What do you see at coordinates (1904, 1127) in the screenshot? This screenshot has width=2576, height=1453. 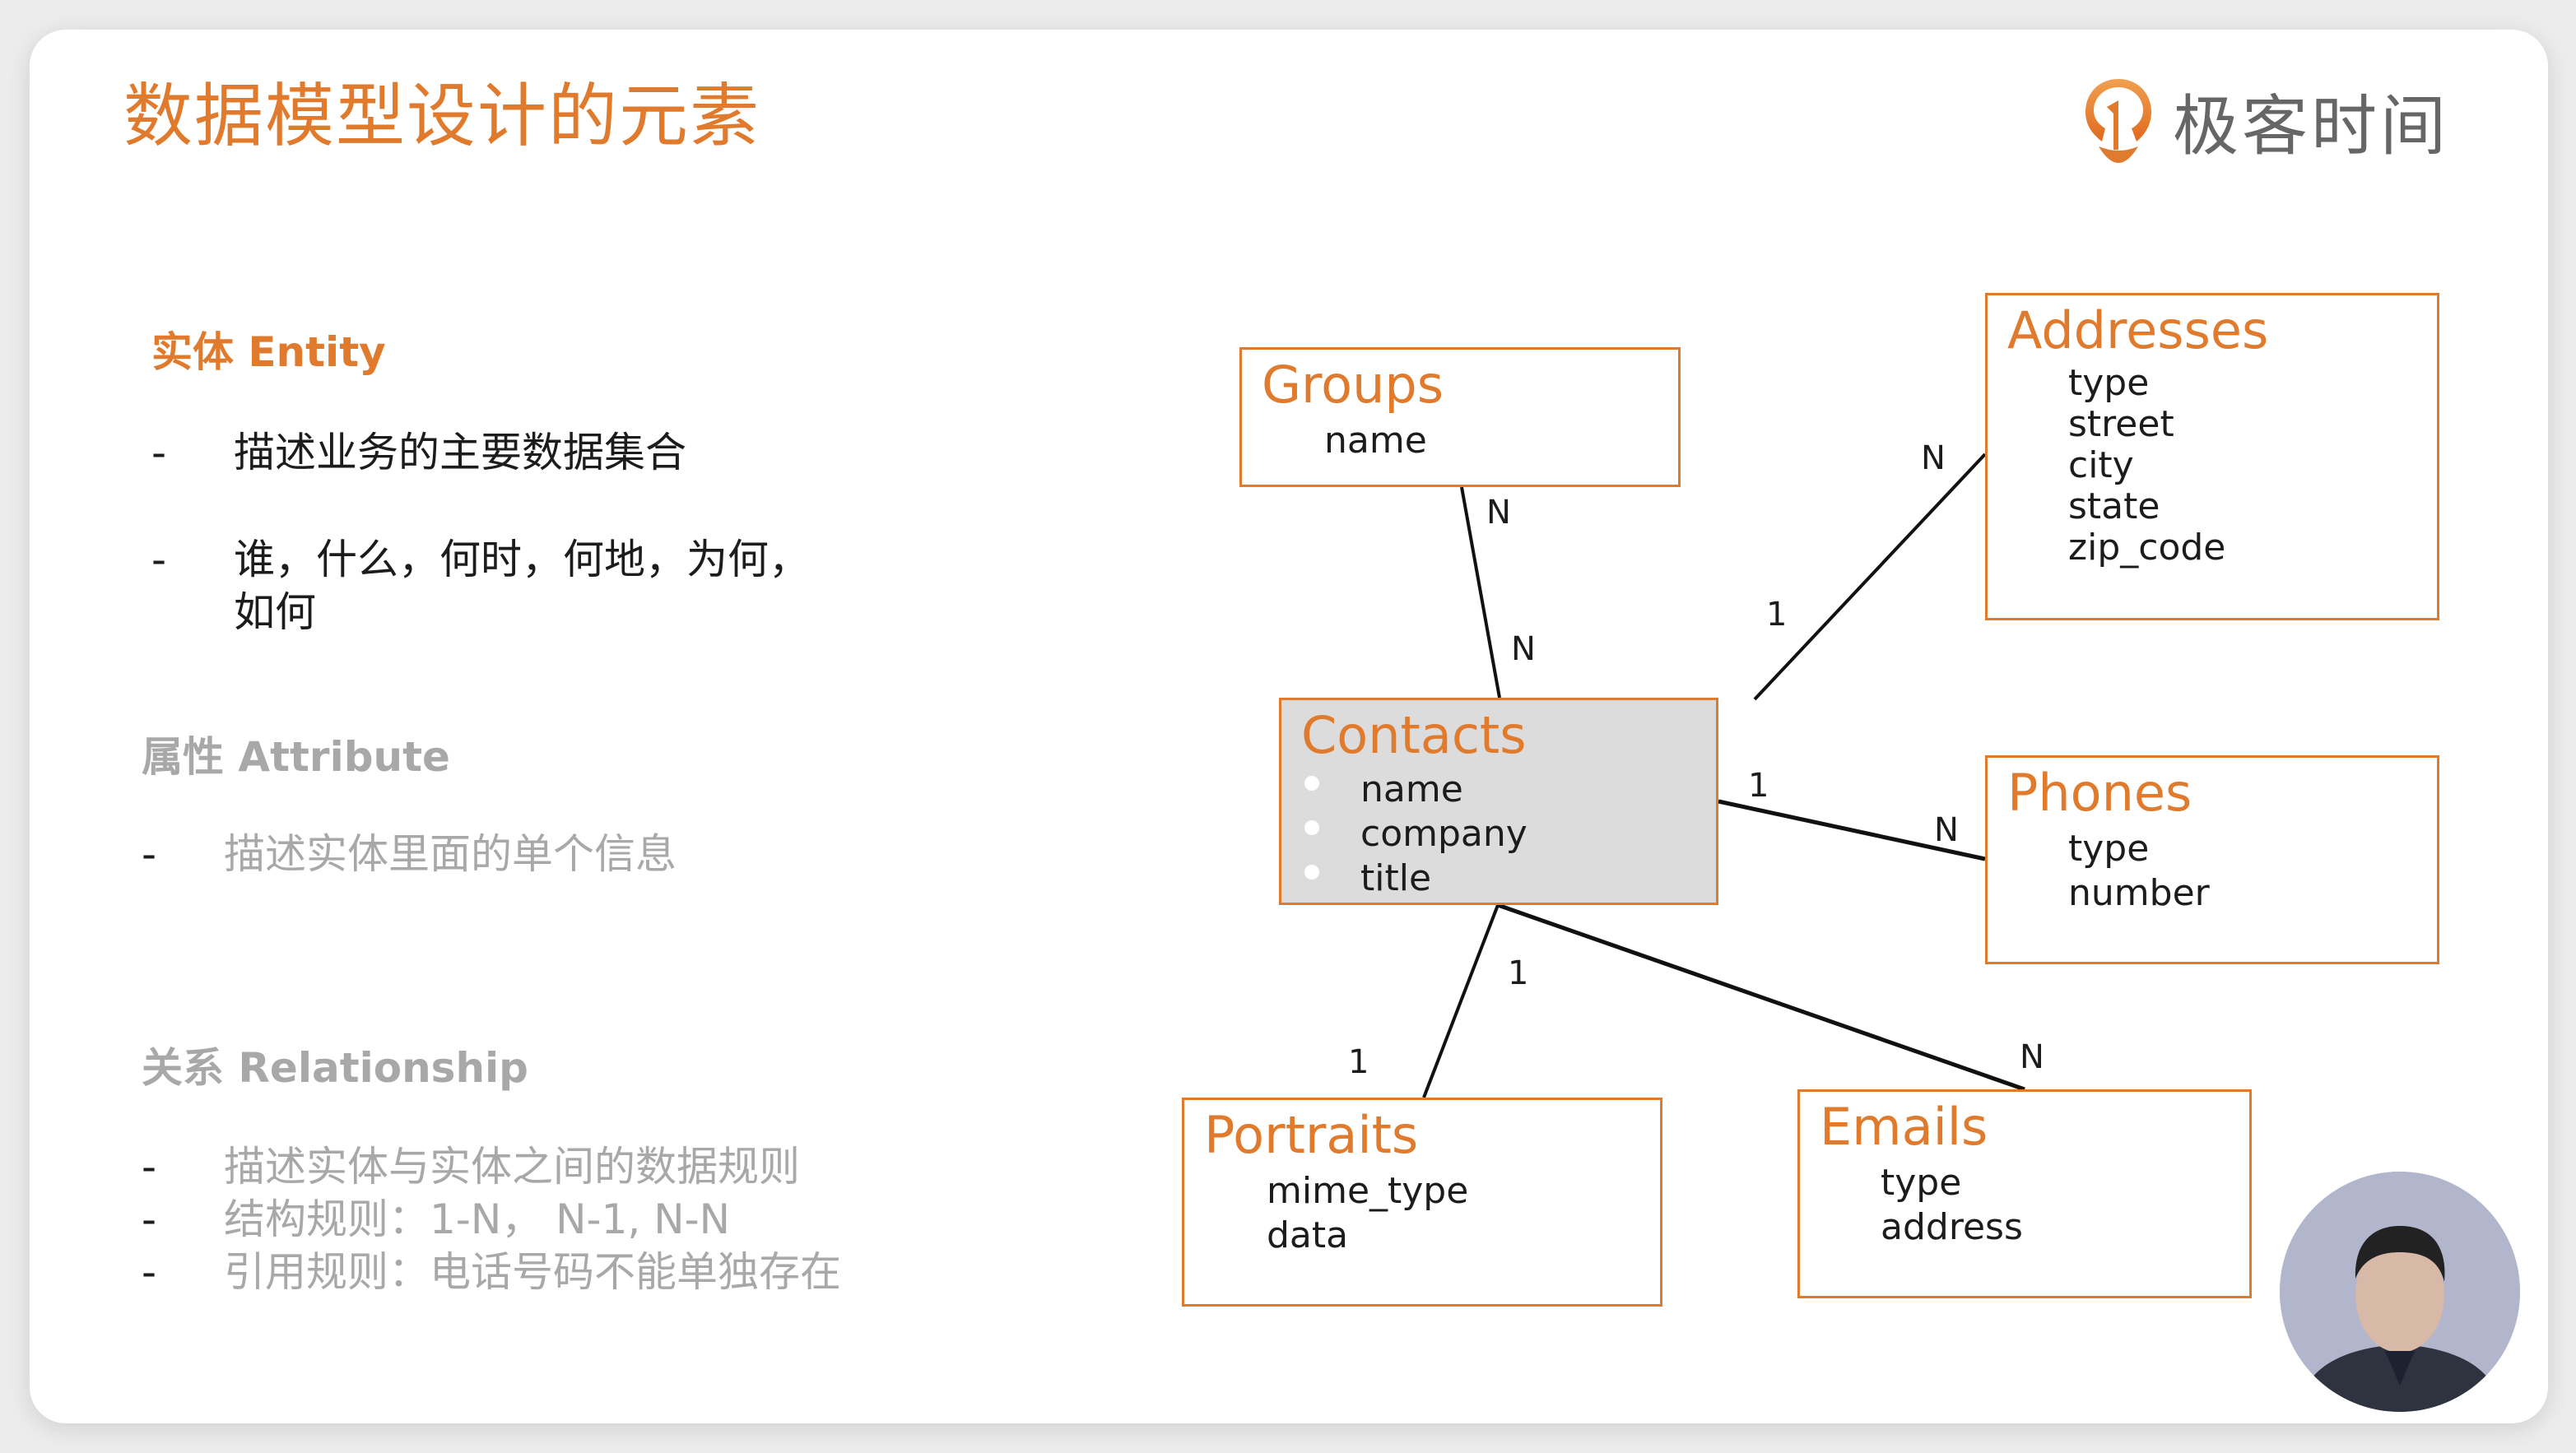 I see `entity-name: Emails` at bounding box center [1904, 1127].